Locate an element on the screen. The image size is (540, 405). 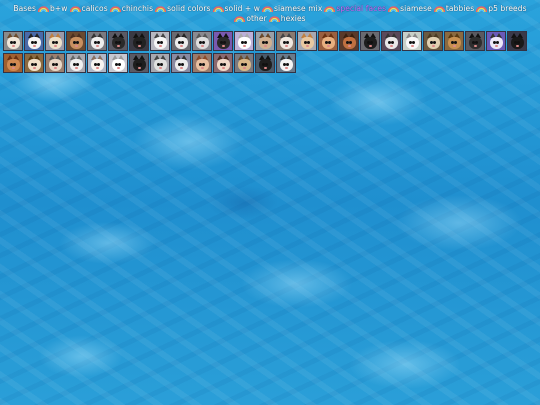
nav-link-12: hexies is located at coordinates (287, 19).